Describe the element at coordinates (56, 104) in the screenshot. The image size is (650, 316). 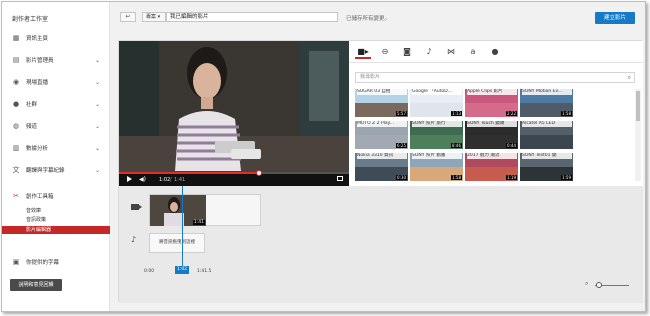
I see `sidebar-item-community: ● 社群 ⌄` at that location.